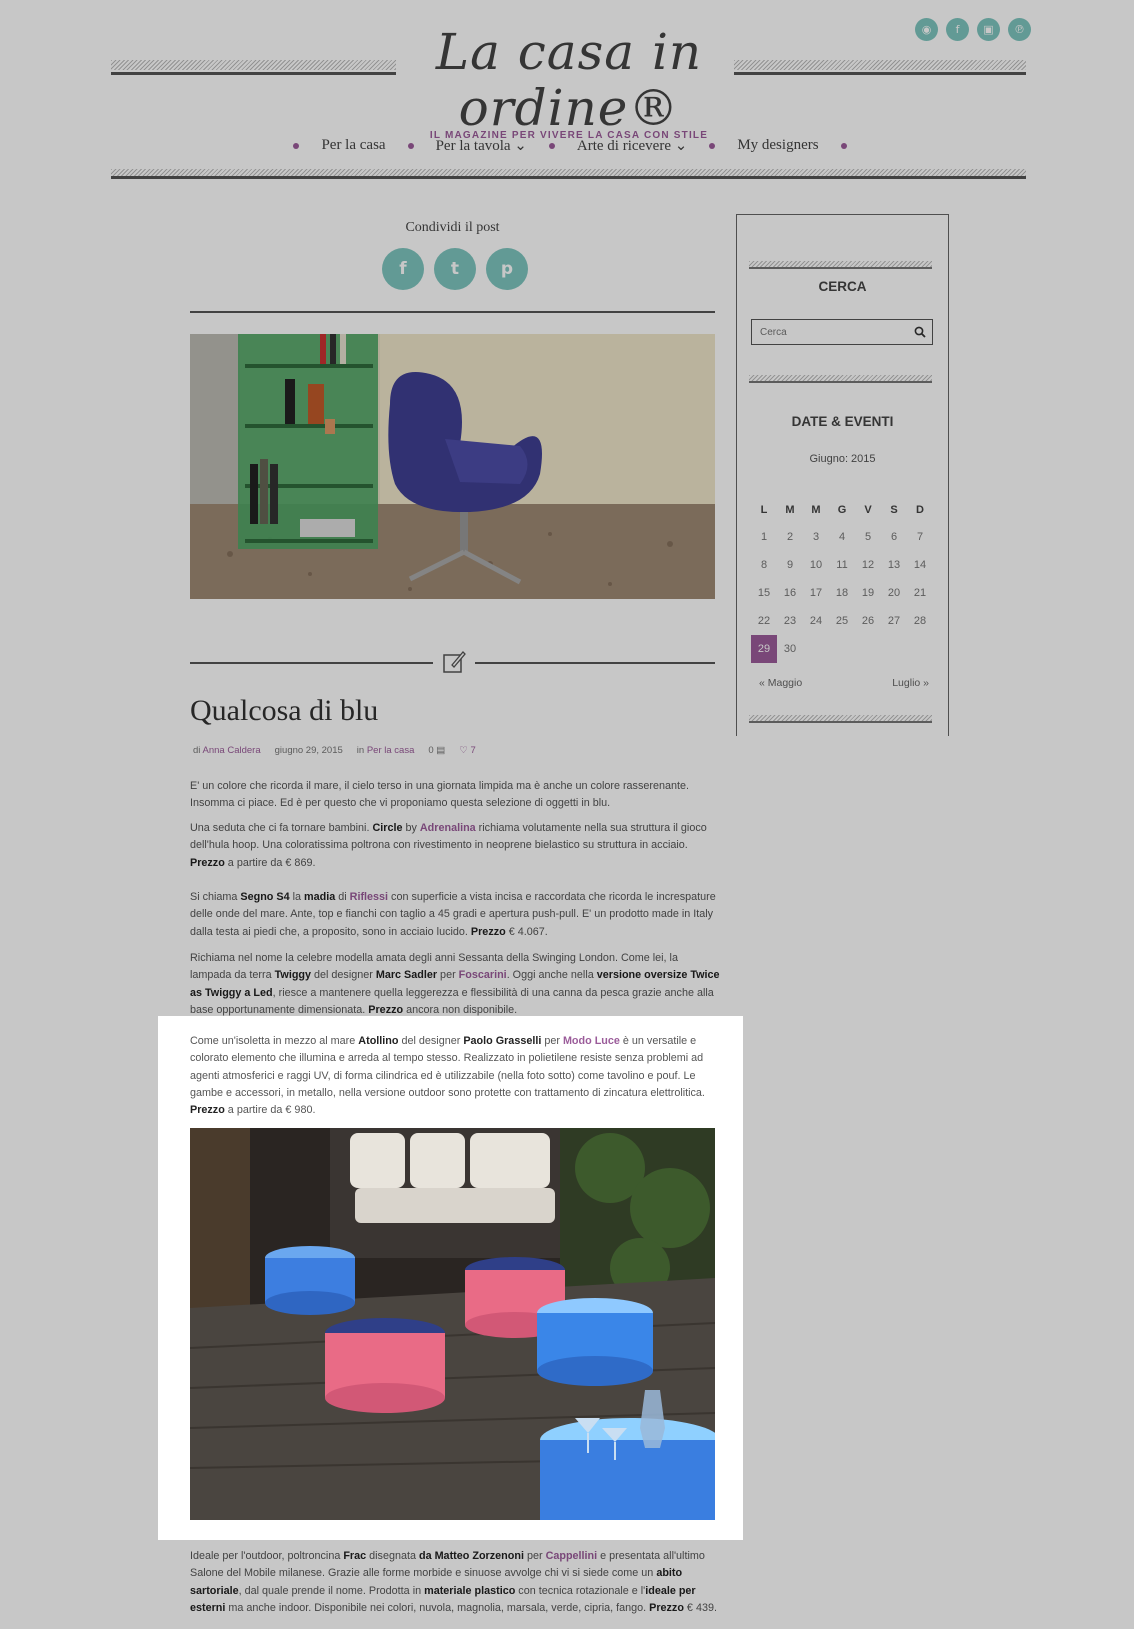 The width and height of the screenshot is (1134, 1629). I want to click on share-pinterest-icon: p, so click(507, 269).